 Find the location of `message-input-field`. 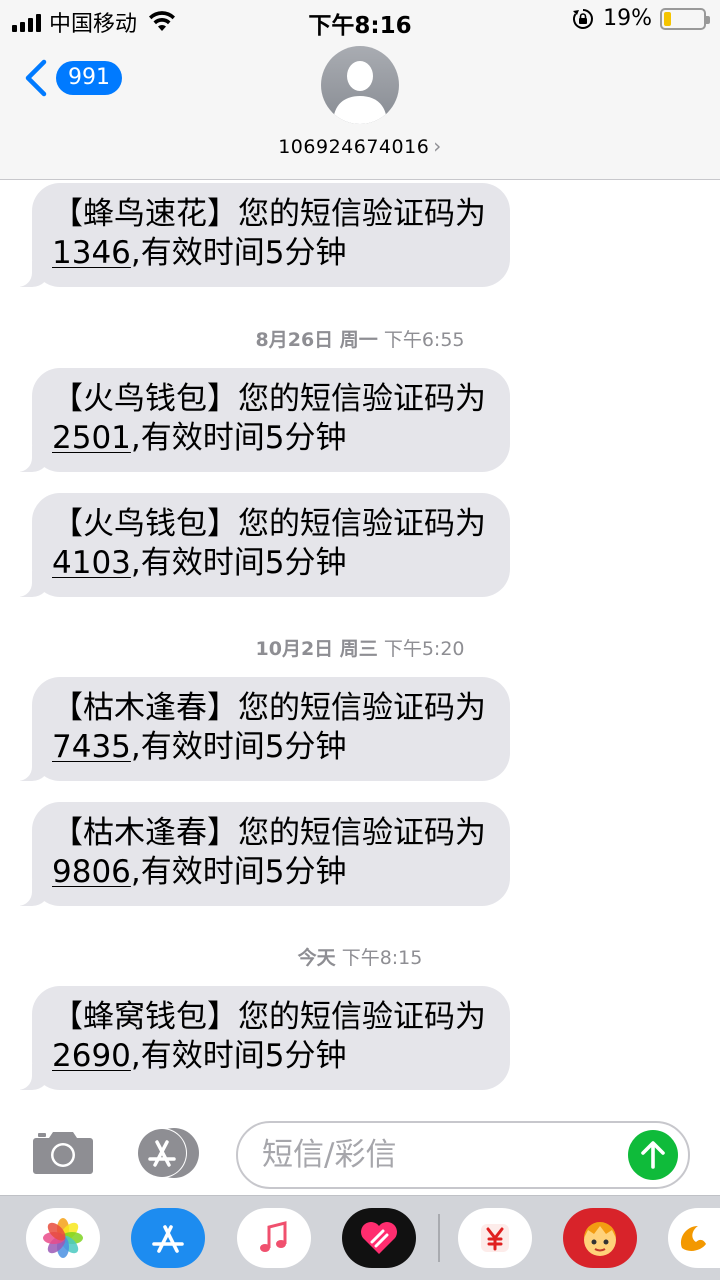

message-input-field is located at coordinates (463, 1155).